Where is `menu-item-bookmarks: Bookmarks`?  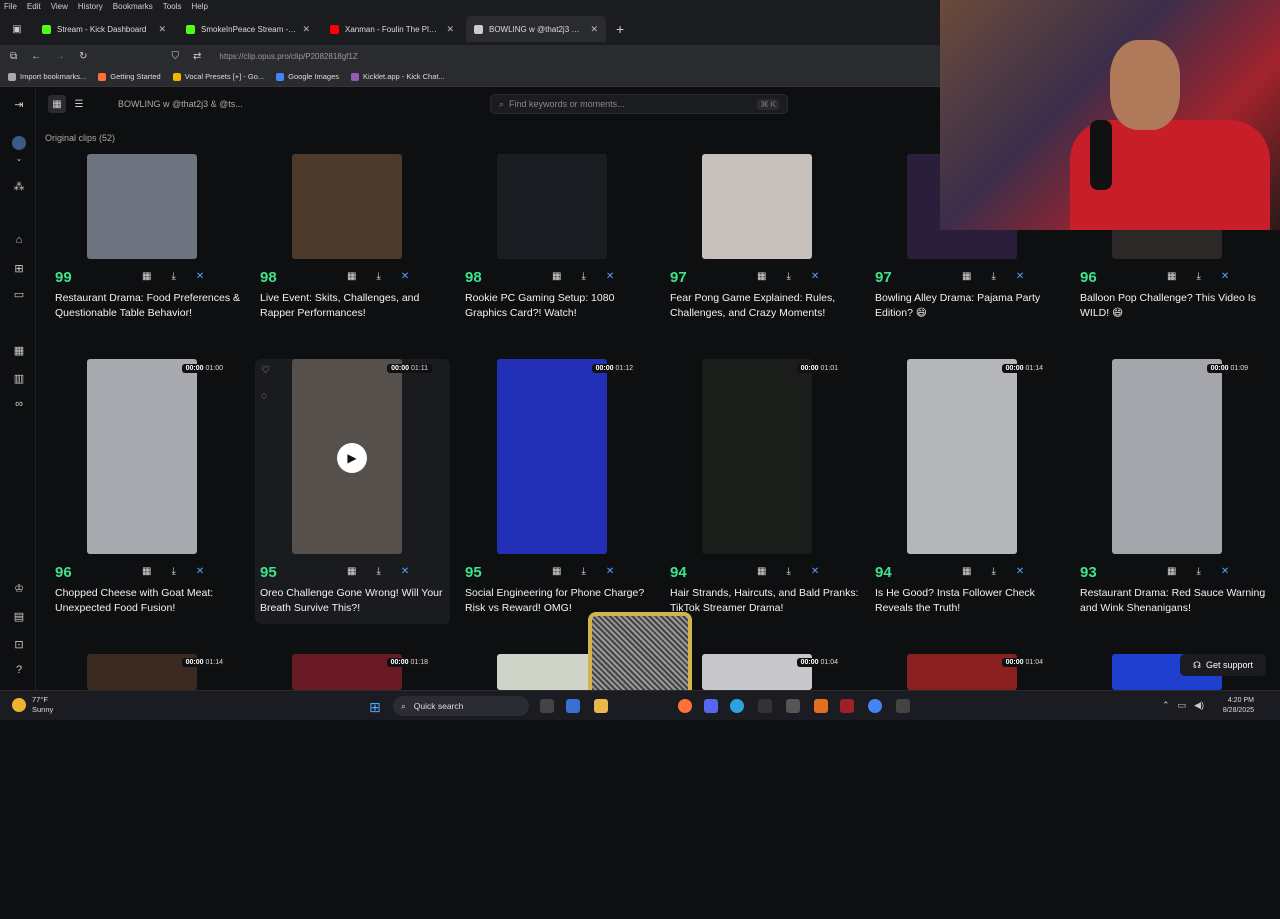
menu-item-bookmarks: Bookmarks is located at coordinates (133, 6).